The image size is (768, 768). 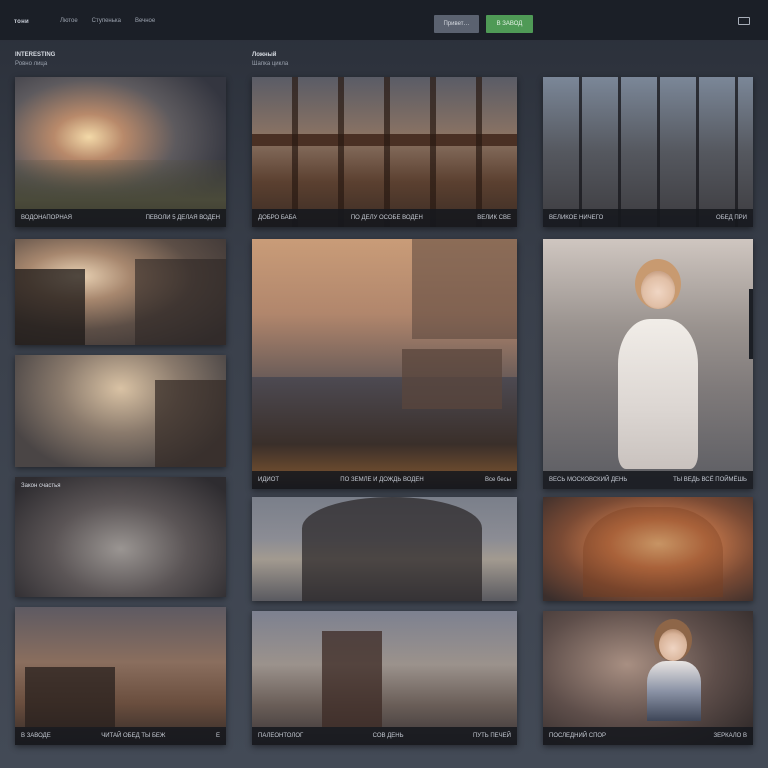 I want to click on nav-item-1: Лютое, so click(x=69, y=21).